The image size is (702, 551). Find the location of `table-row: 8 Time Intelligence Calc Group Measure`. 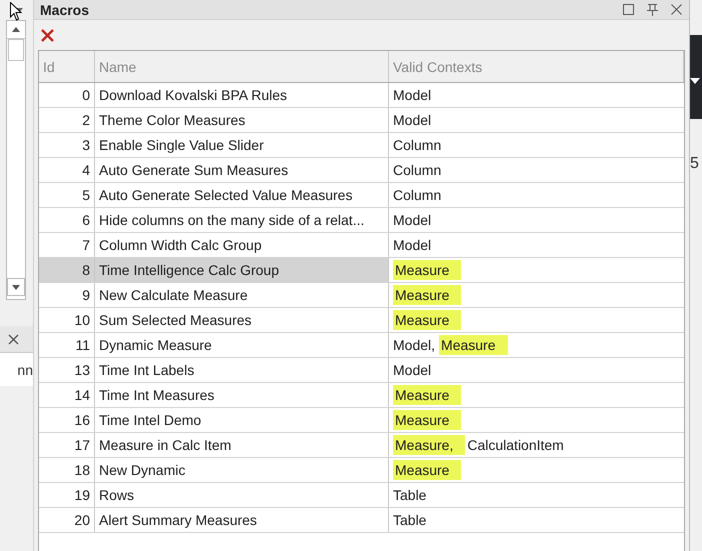

table-row: 8 Time Intelligence Calc Group Measure is located at coordinates (361, 270).